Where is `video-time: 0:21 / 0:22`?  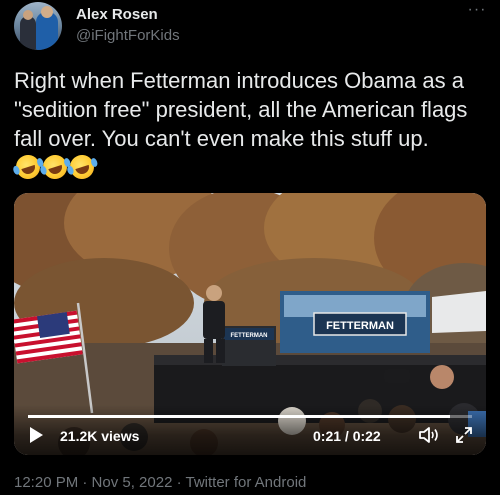
video-time: 0:21 / 0:22 is located at coordinates (347, 436).